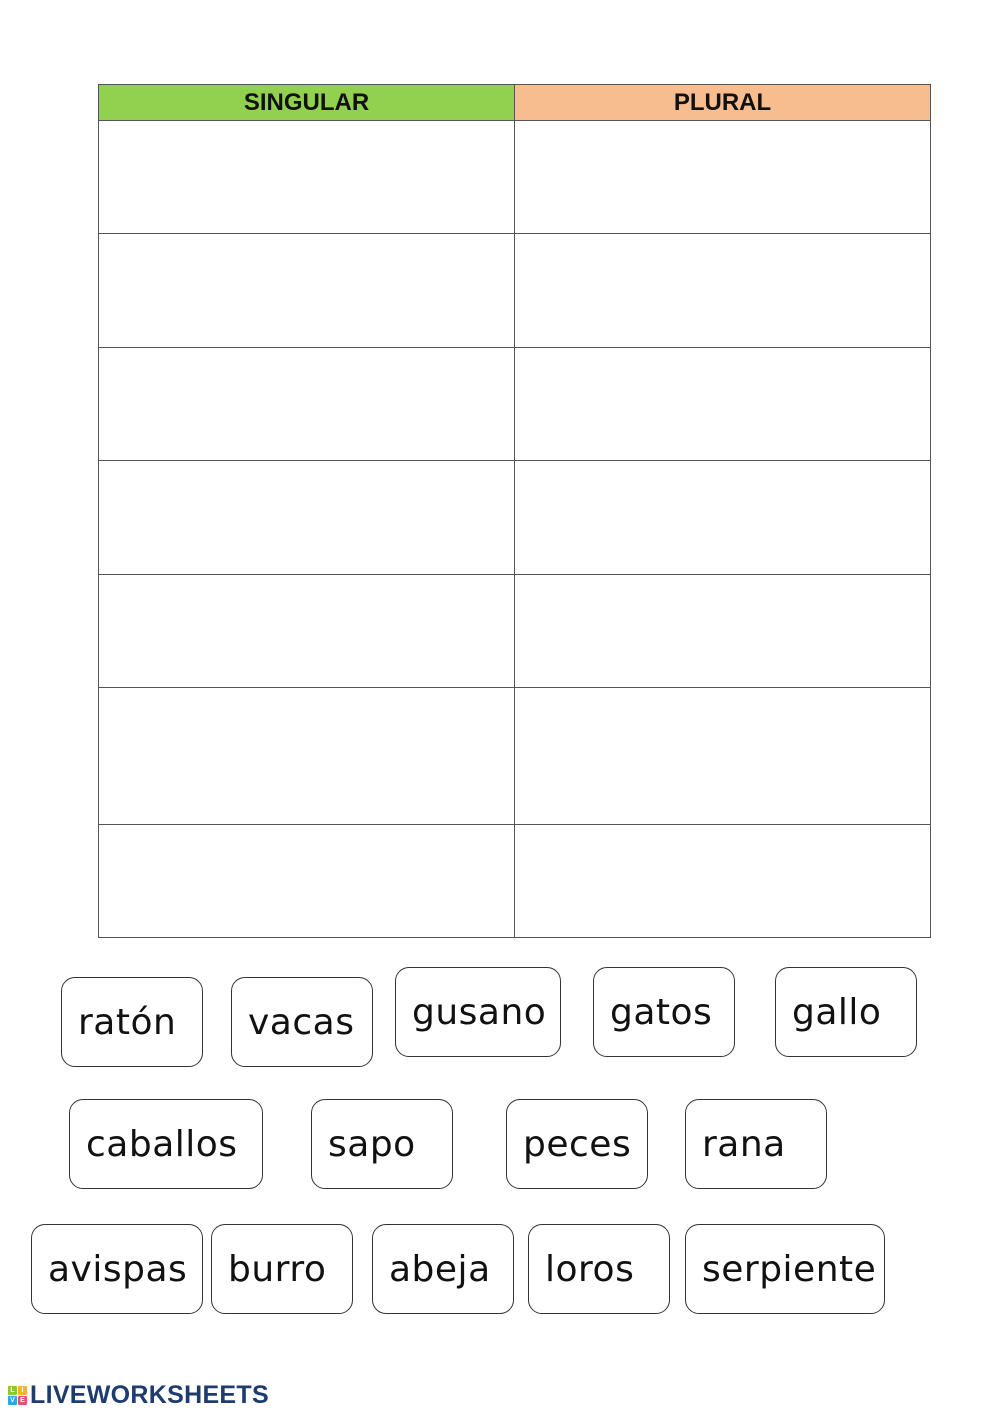  What do you see at coordinates (302, 1022) in the screenshot?
I see `word-card: vacas` at bounding box center [302, 1022].